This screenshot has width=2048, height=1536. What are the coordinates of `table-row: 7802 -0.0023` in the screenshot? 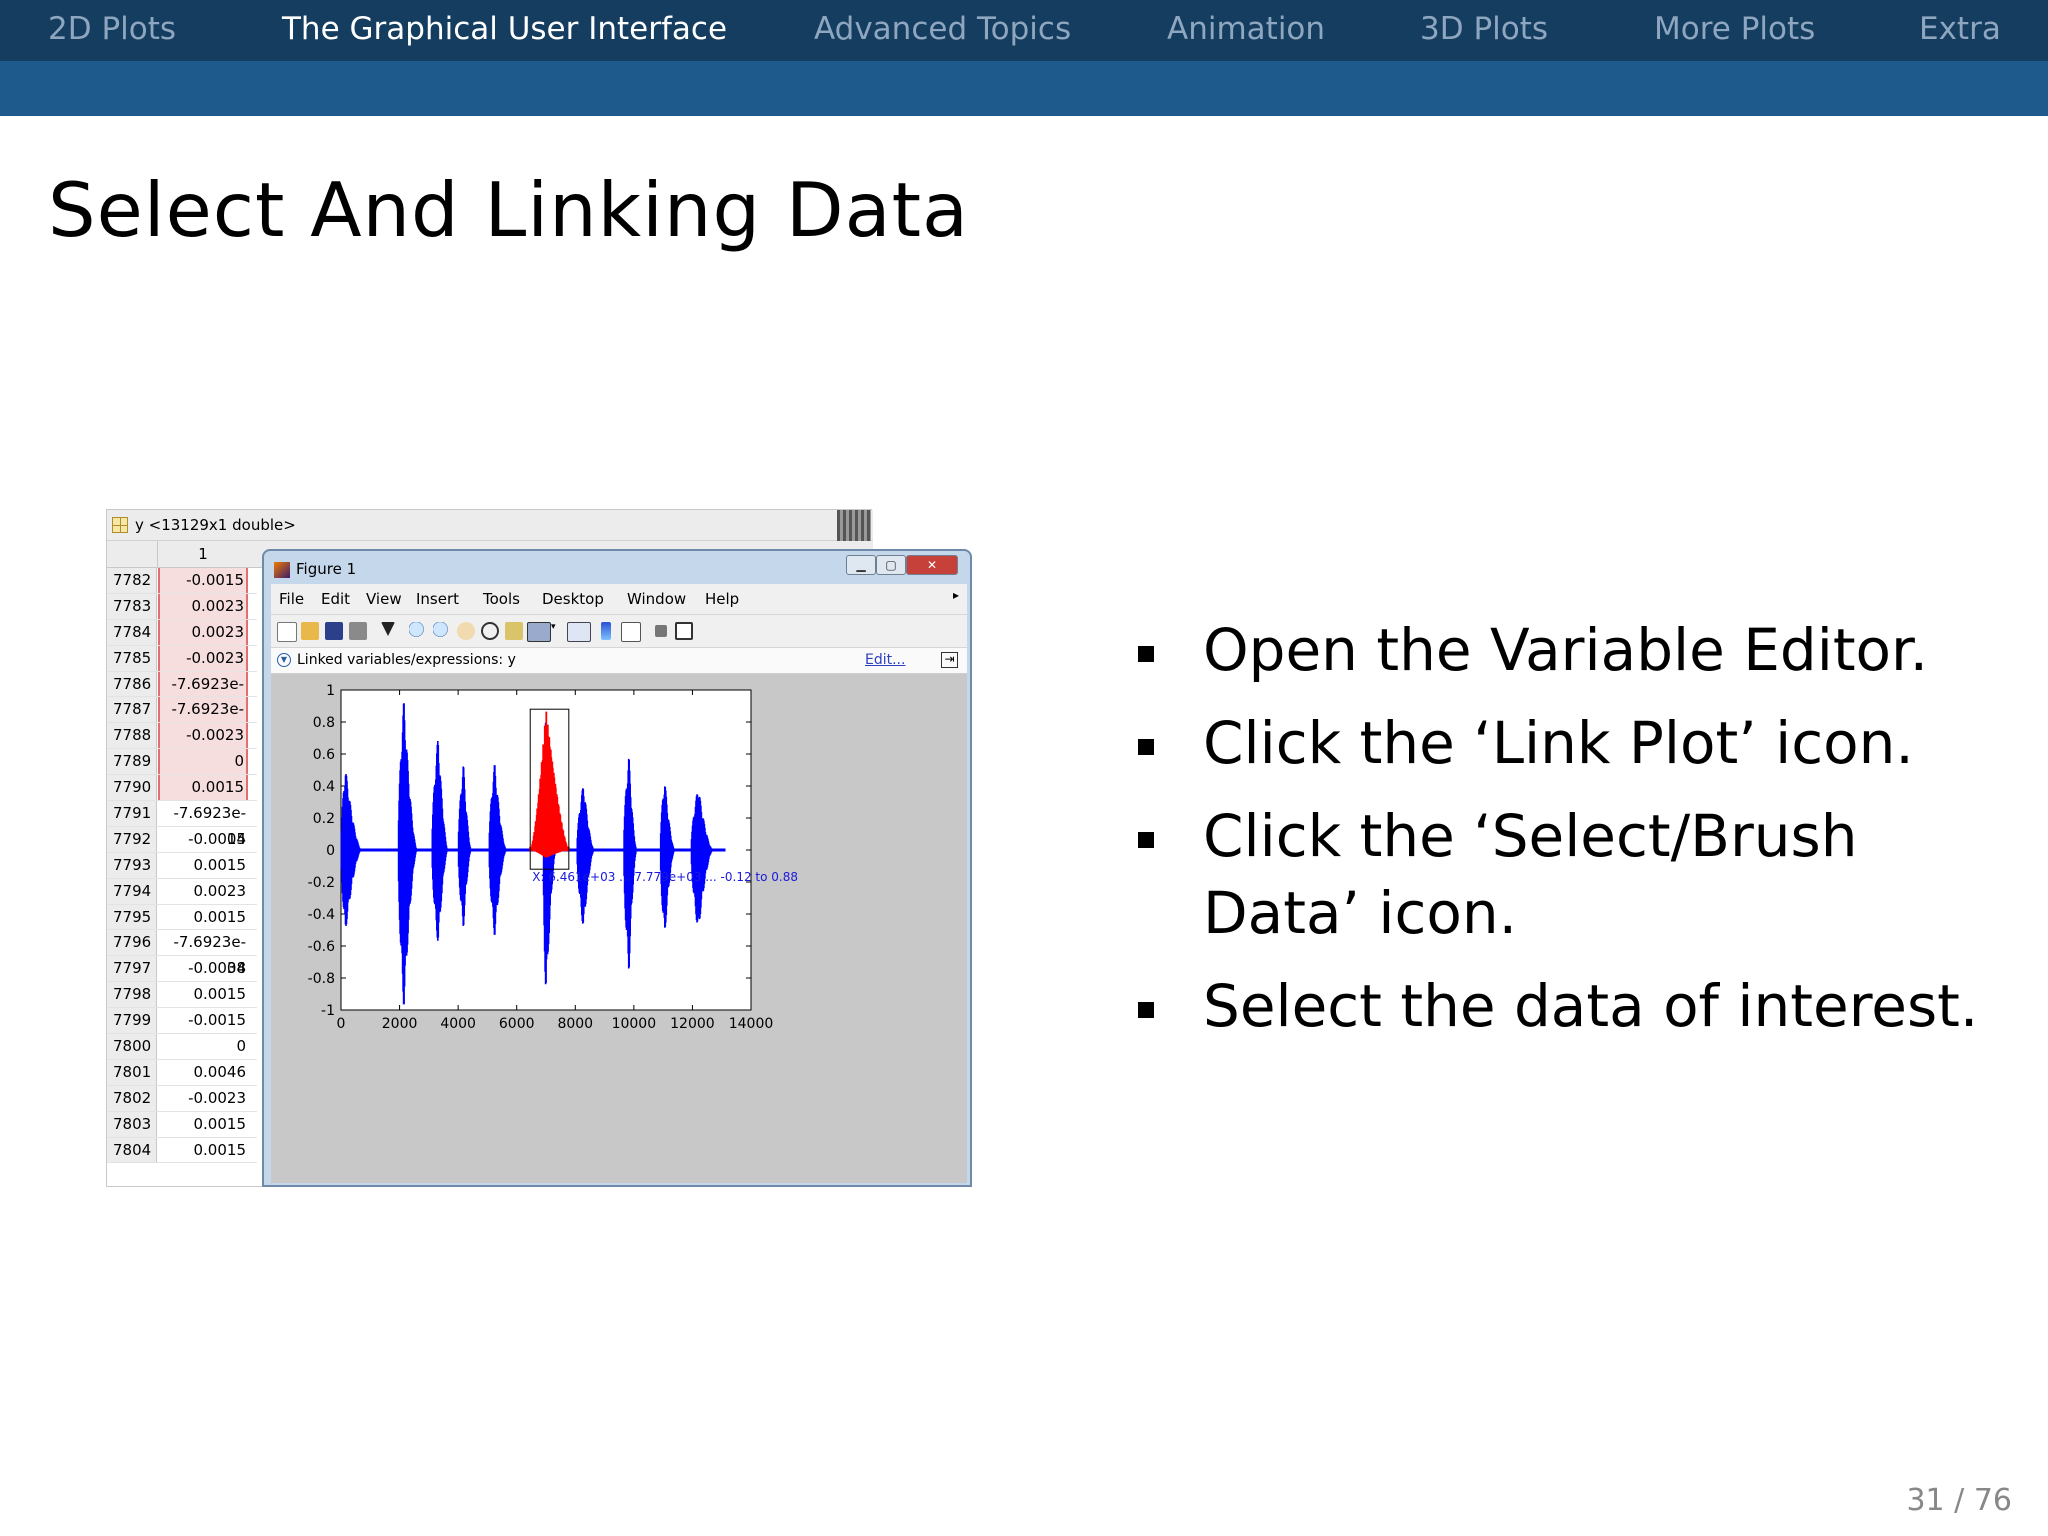 It's located at (182, 1098).